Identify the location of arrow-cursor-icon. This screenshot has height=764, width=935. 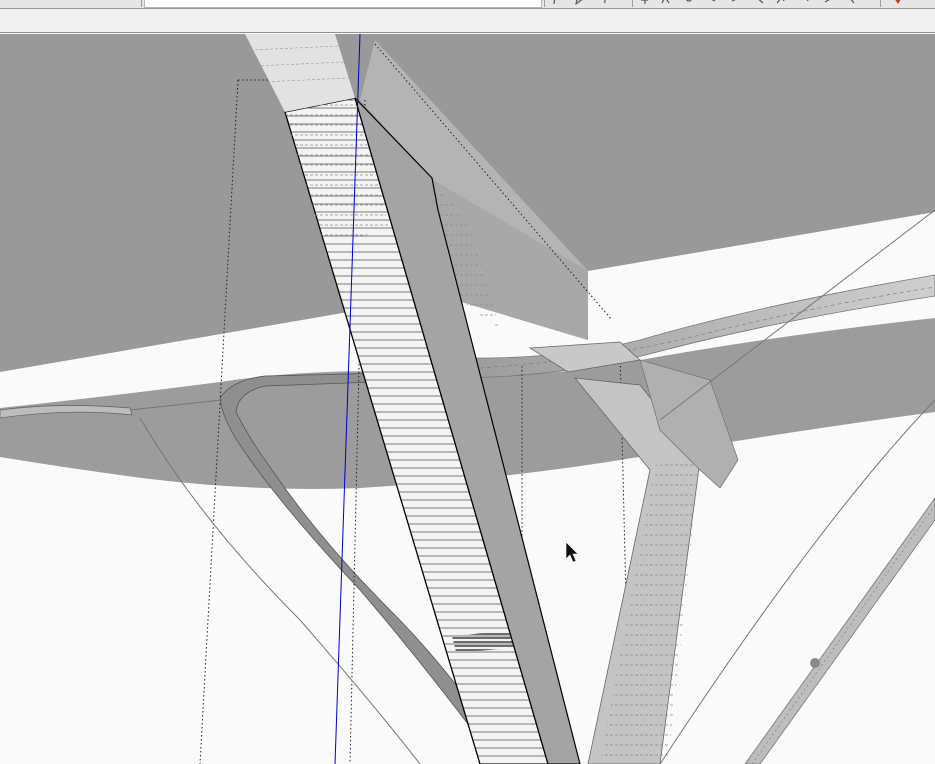
(572, 552).